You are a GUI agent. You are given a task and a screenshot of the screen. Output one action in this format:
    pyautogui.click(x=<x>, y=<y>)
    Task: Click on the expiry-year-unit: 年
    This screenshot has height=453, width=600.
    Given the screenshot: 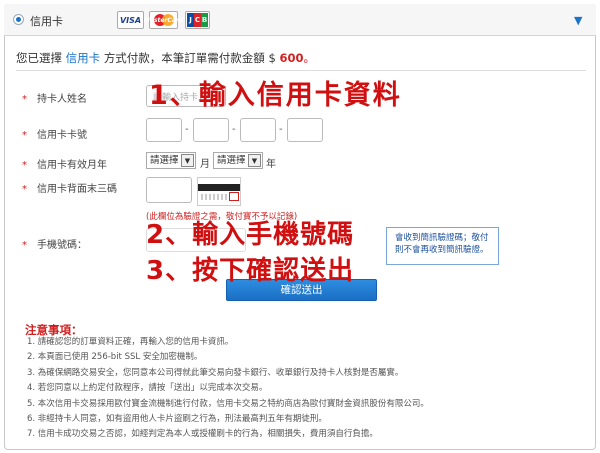 What is the action you would take?
    pyautogui.click(x=271, y=164)
    